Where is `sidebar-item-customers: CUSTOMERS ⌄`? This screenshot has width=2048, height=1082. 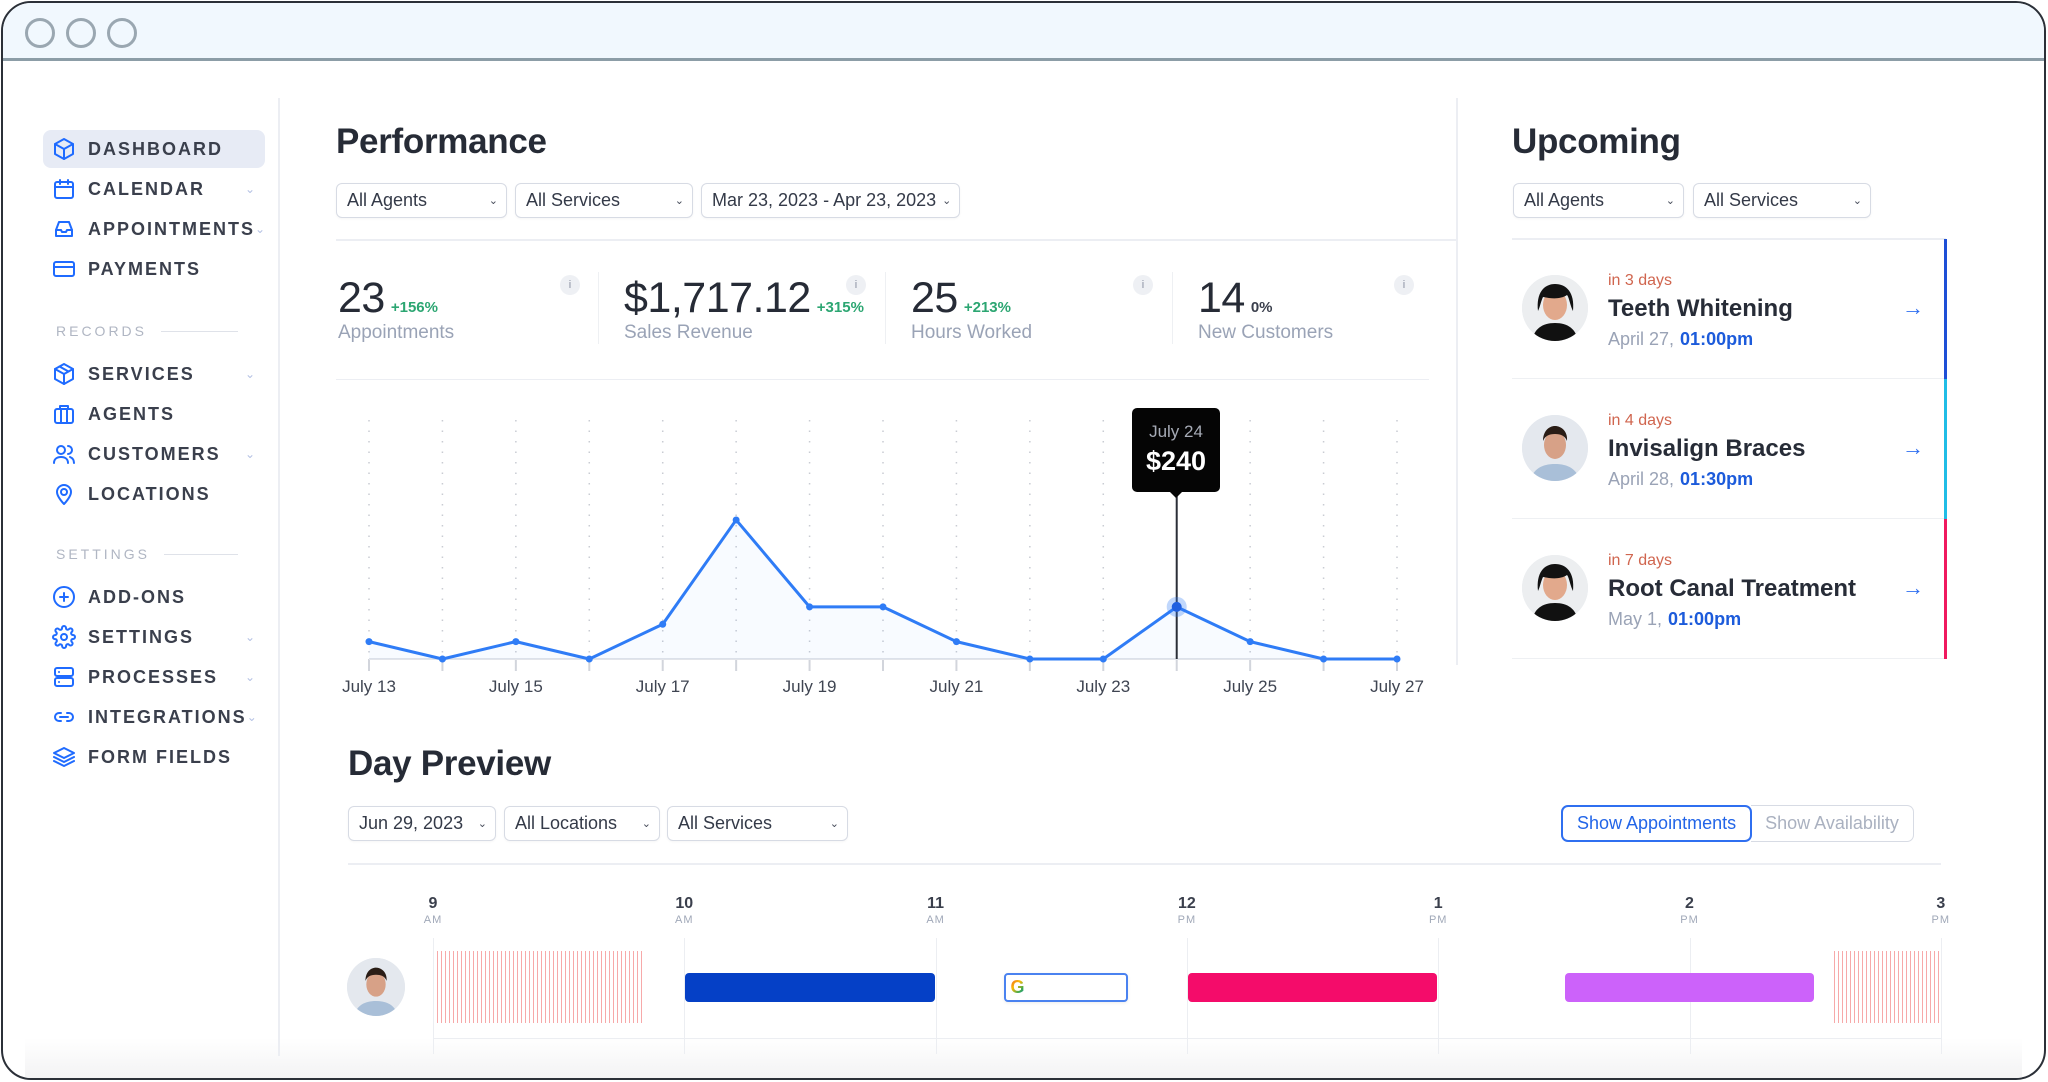
sidebar-item-customers: CUSTOMERS ⌄ is located at coordinates (154, 454).